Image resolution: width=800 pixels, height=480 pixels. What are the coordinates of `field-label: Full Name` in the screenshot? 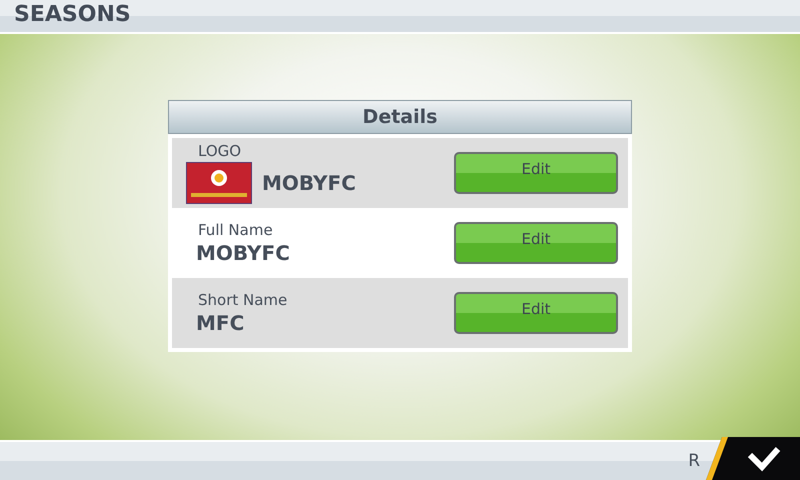 It's located at (236, 230).